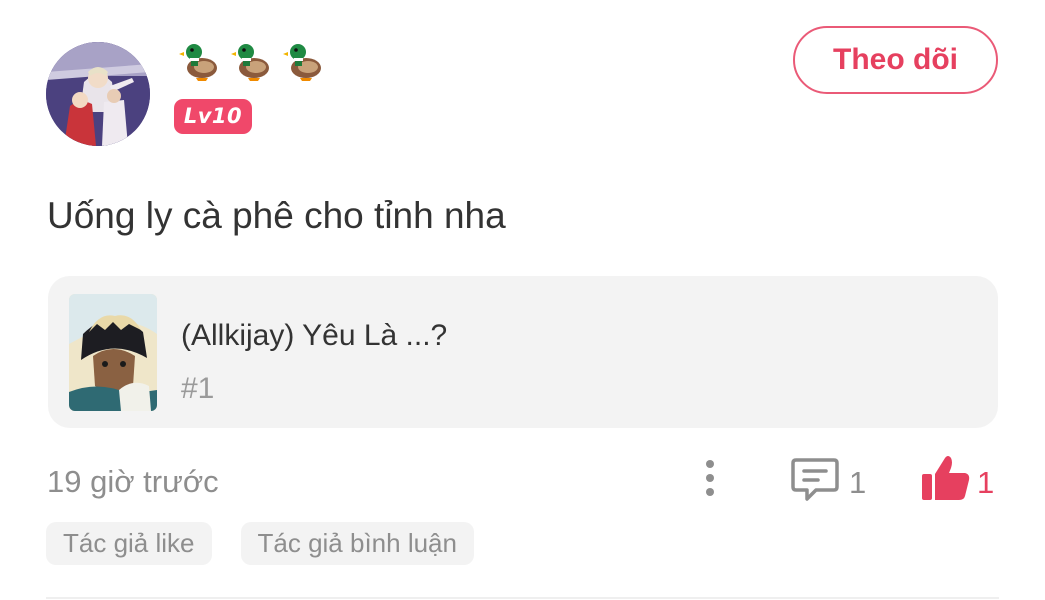  I want to click on more-options-icon, so click(710, 478).